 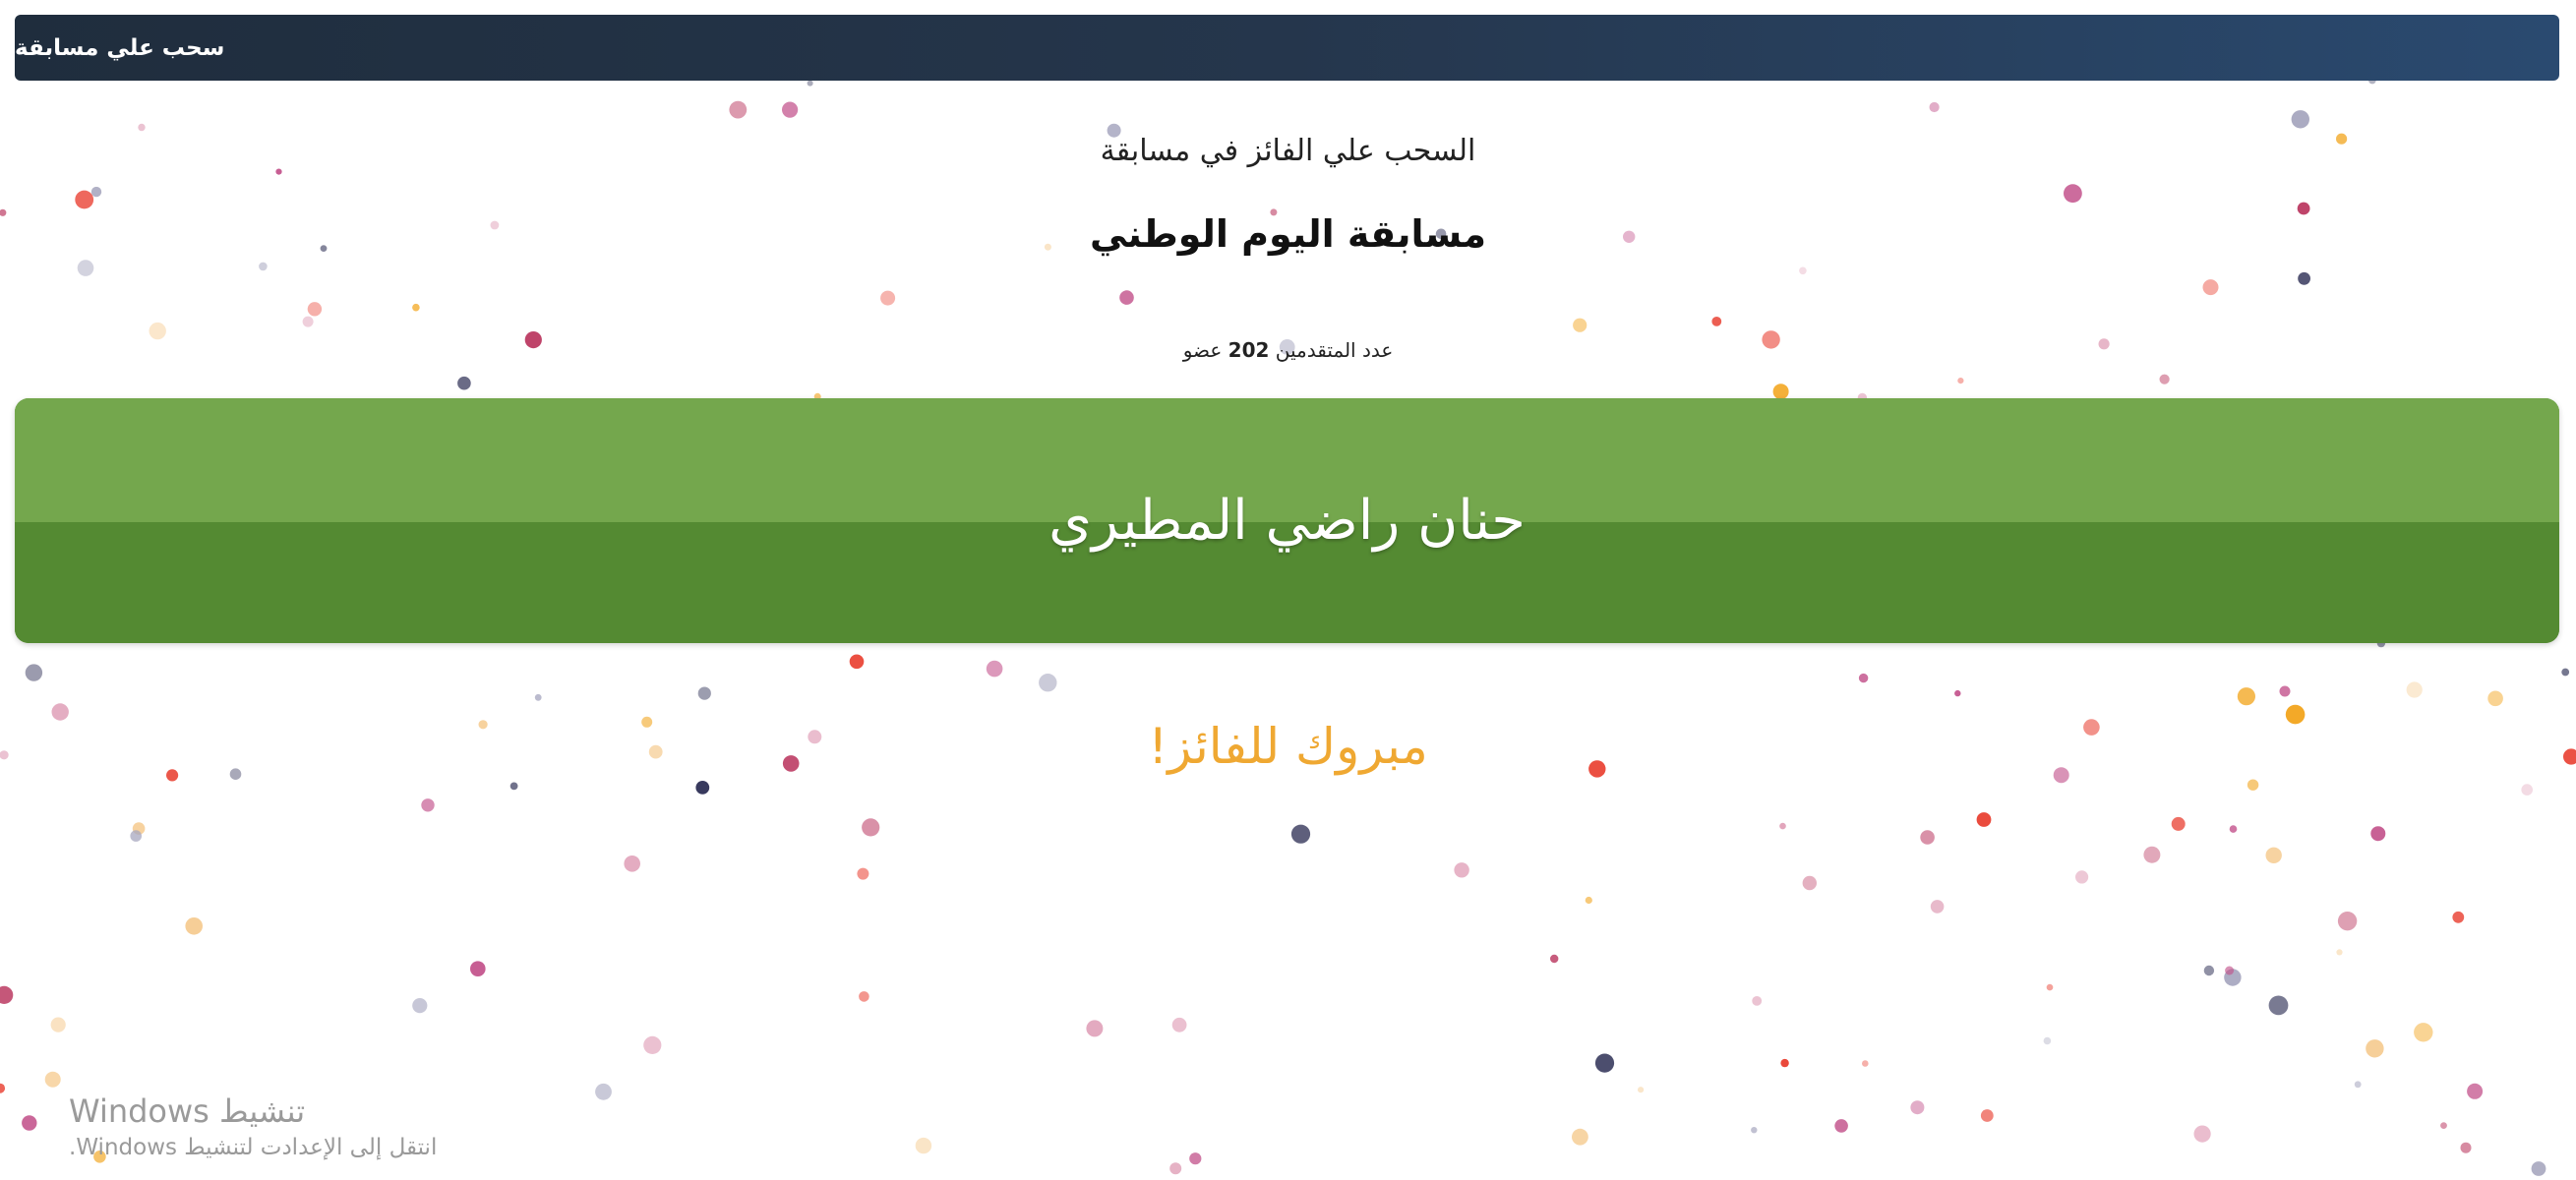 What do you see at coordinates (1288, 746) in the screenshot?
I see `congrats-message: مبروك للفائز!` at bounding box center [1288, 746].